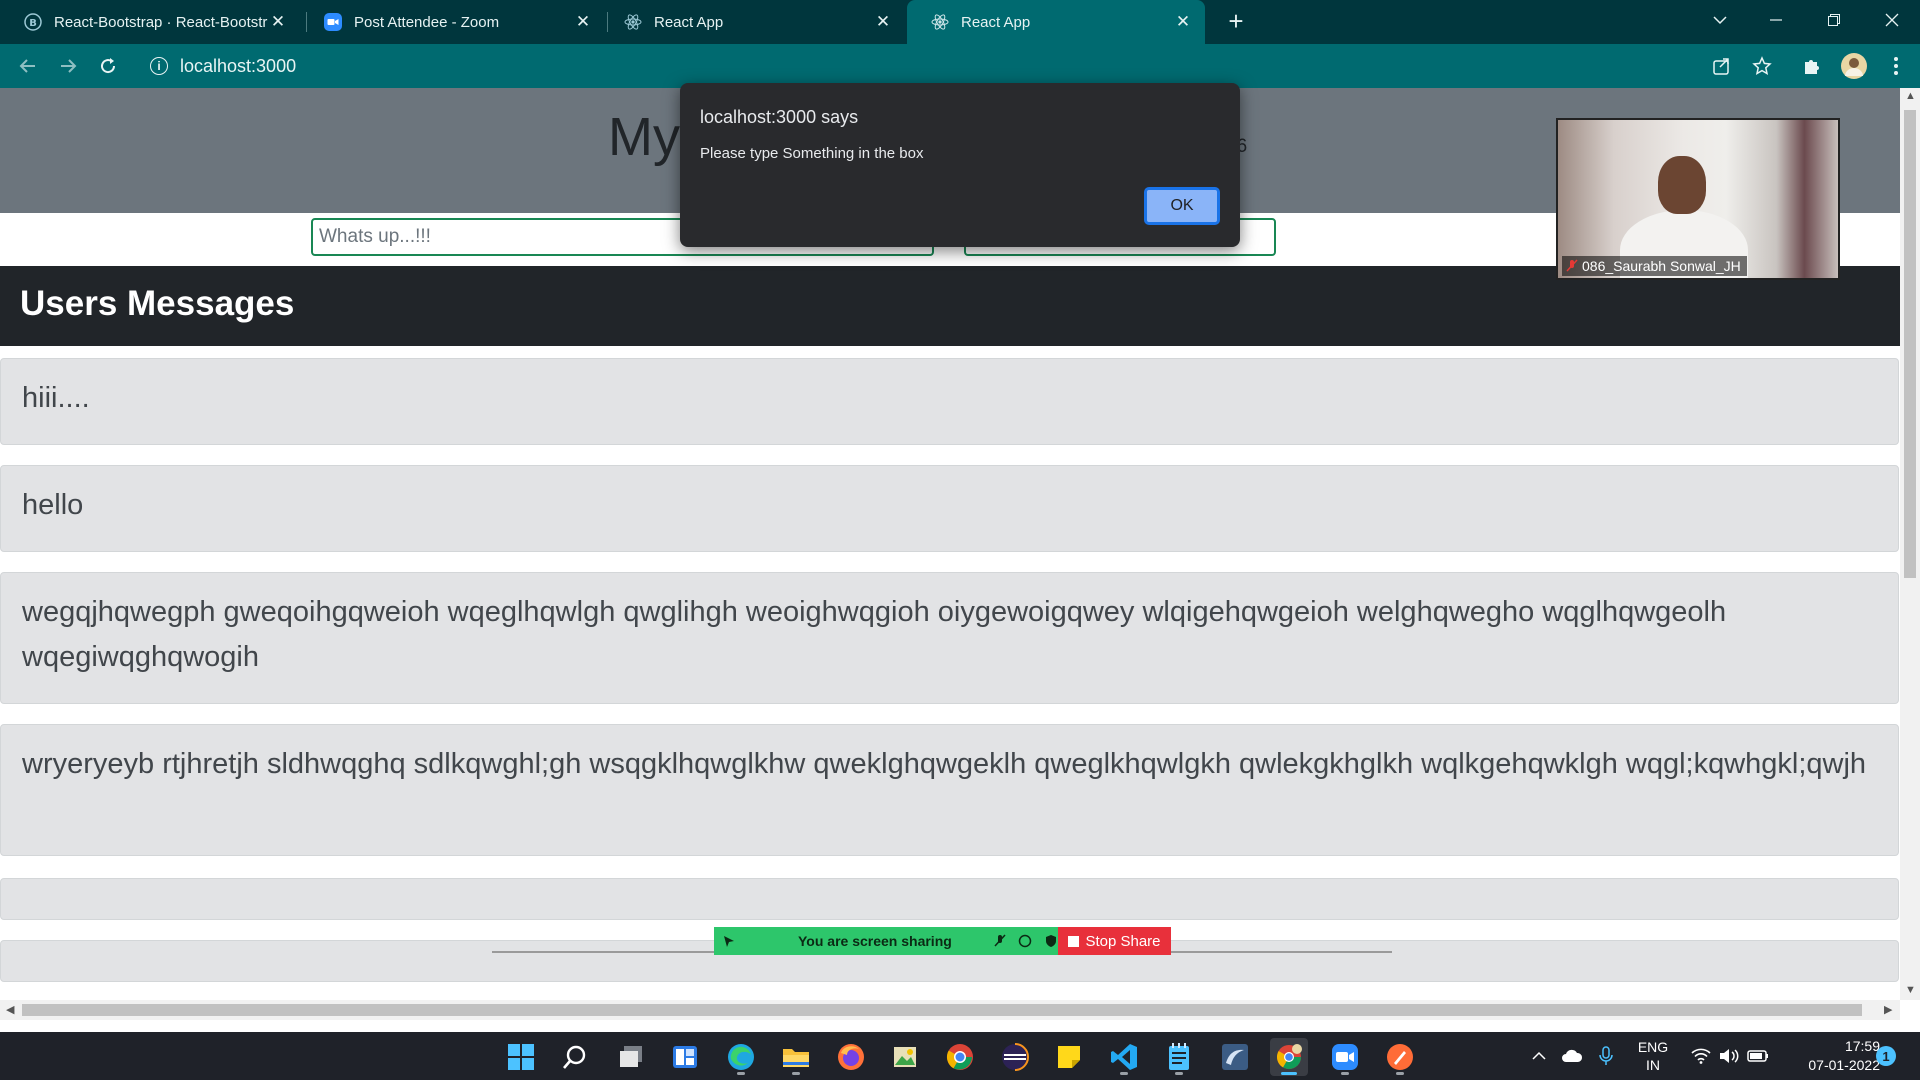 The image size is (1920, 1080). What do you see at coordinates (1000, 941) in the screenshot?
I see `mute-icon` at bounding box center [1000, 941].